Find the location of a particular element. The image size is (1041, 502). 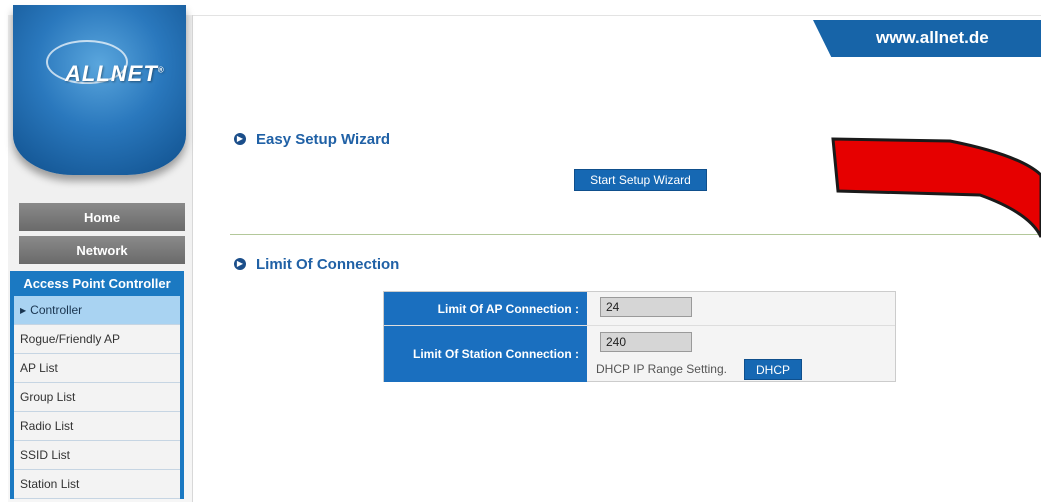

station-limit-input is located at coordinates (646, 342).